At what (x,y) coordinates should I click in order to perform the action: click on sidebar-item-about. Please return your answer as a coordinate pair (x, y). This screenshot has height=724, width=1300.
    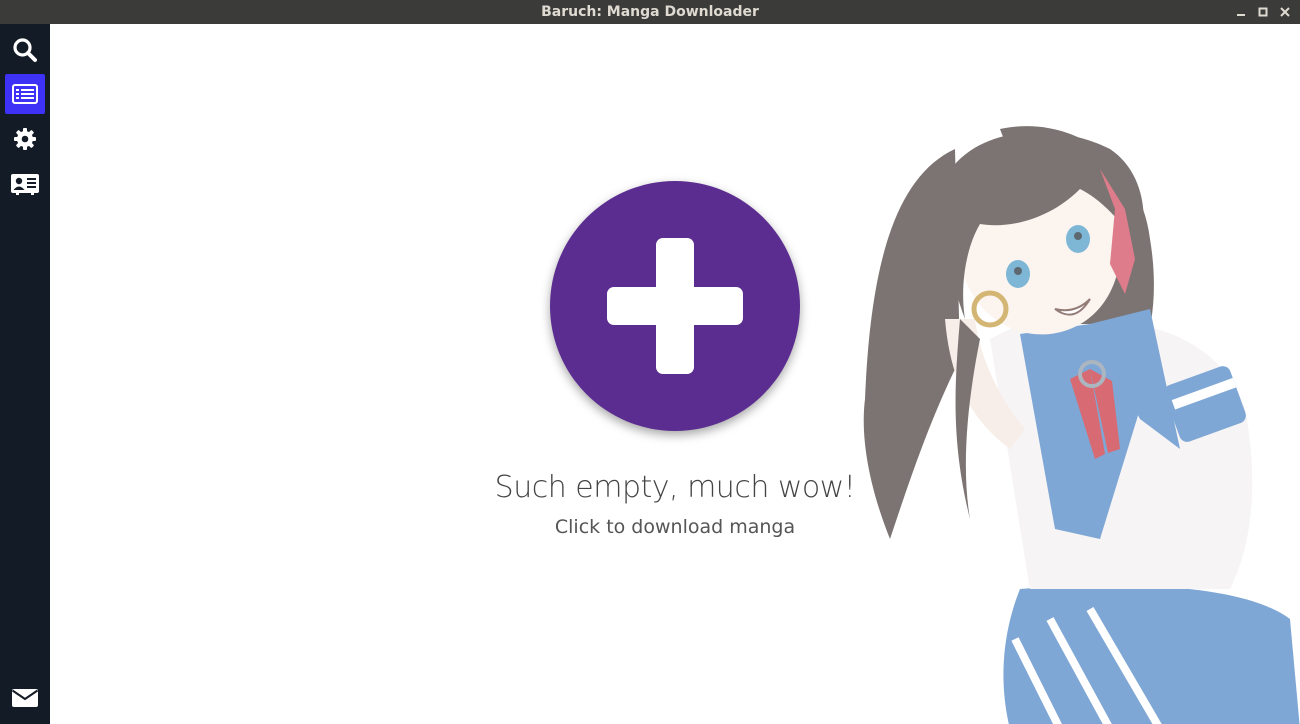
    Looking at the image, I should click on (25, 184).